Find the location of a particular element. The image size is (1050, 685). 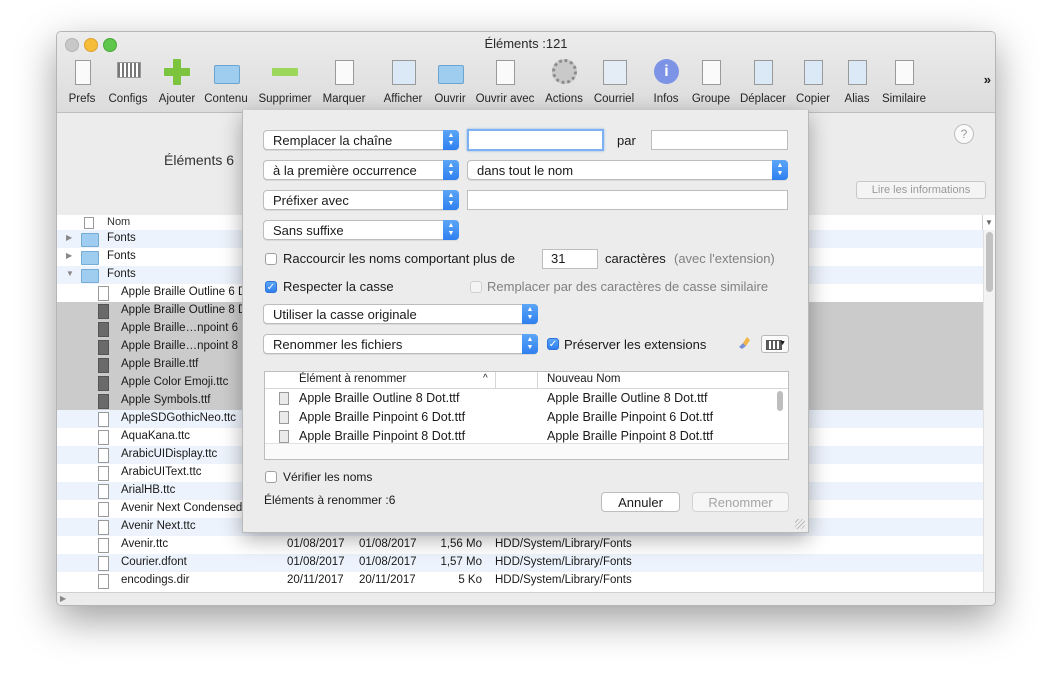

suffix-popup: Sans suffixe ▲ ▼ is located at coordinates (361, 230).